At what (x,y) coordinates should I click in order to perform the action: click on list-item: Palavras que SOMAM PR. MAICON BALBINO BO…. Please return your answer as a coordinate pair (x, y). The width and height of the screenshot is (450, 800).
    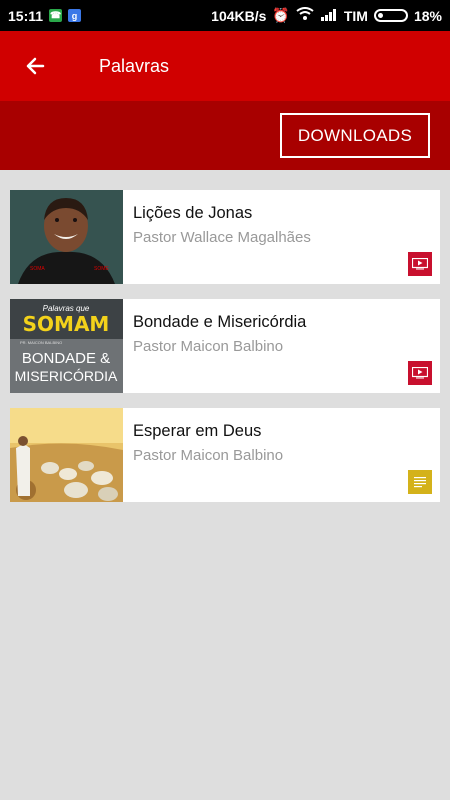
    Looking at the image, I should click on (225, 346).